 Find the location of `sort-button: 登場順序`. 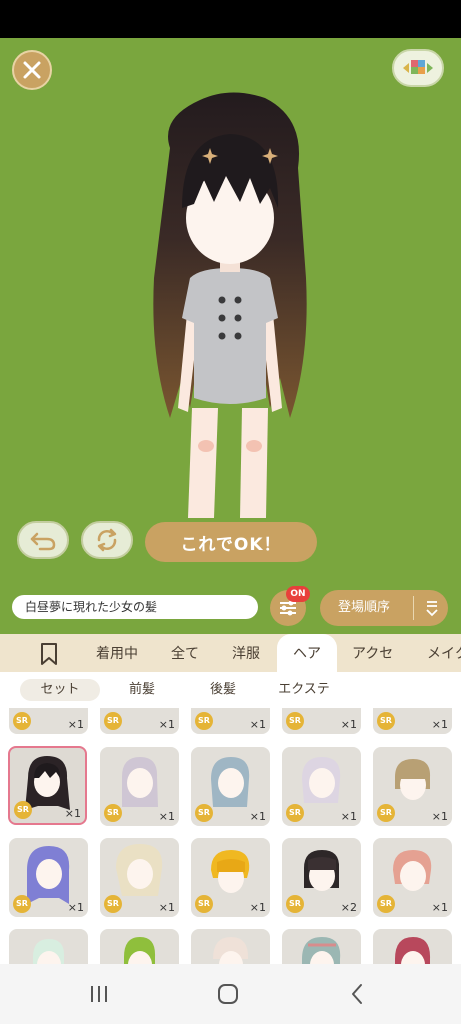

sort-button: 登場順序 is located at coordinates (384, 608).